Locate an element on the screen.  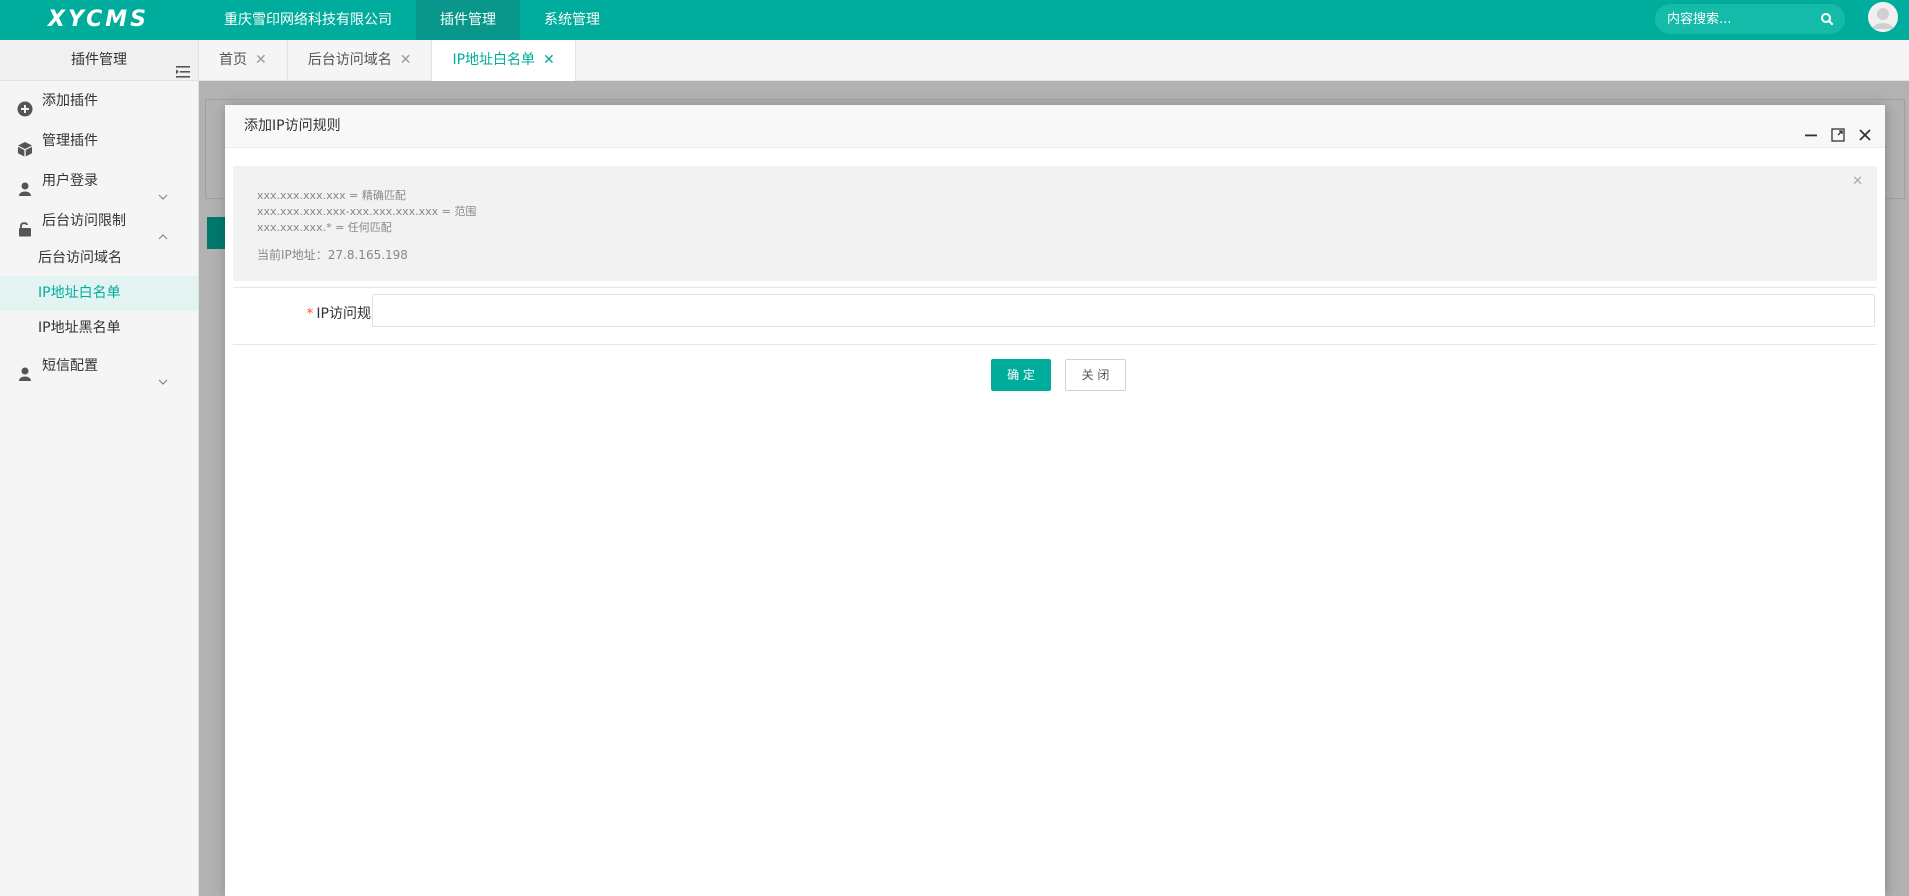
close-icon is located at coordinates (1865, 129).